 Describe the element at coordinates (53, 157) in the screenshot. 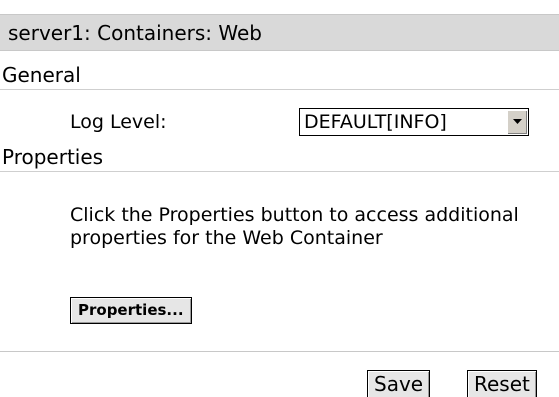

I see `section-title-properties: Properties` at that location.